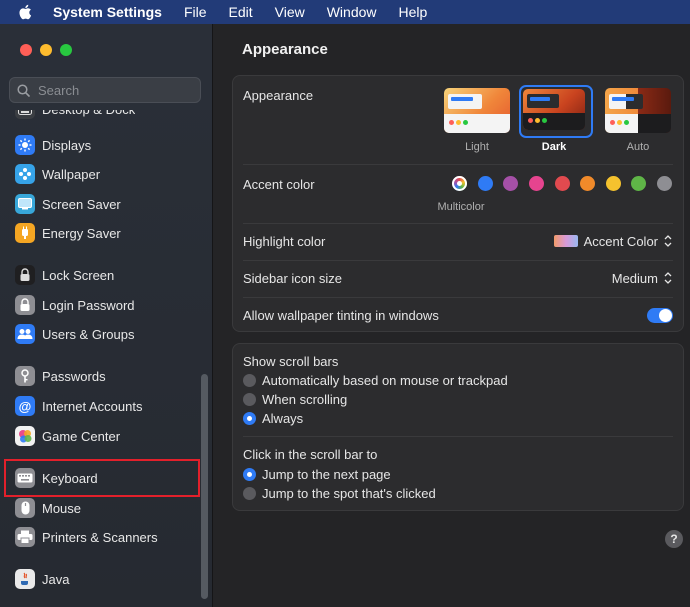 This screenshot has width=690, height=607. Describe the element at coordinates (25, 174) in the screenshot. I see `wallpaper-icon` at that location.